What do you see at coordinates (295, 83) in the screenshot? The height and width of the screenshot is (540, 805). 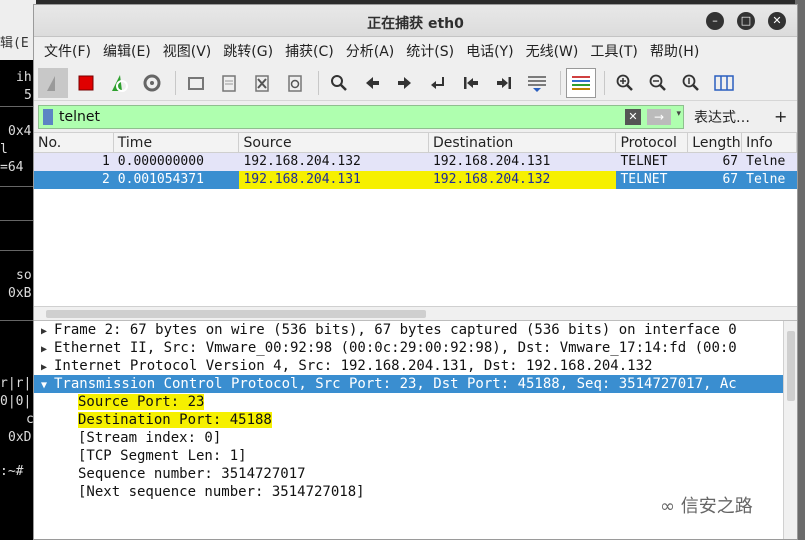 I see `reload-file-button` at bounding box center [295, 83].